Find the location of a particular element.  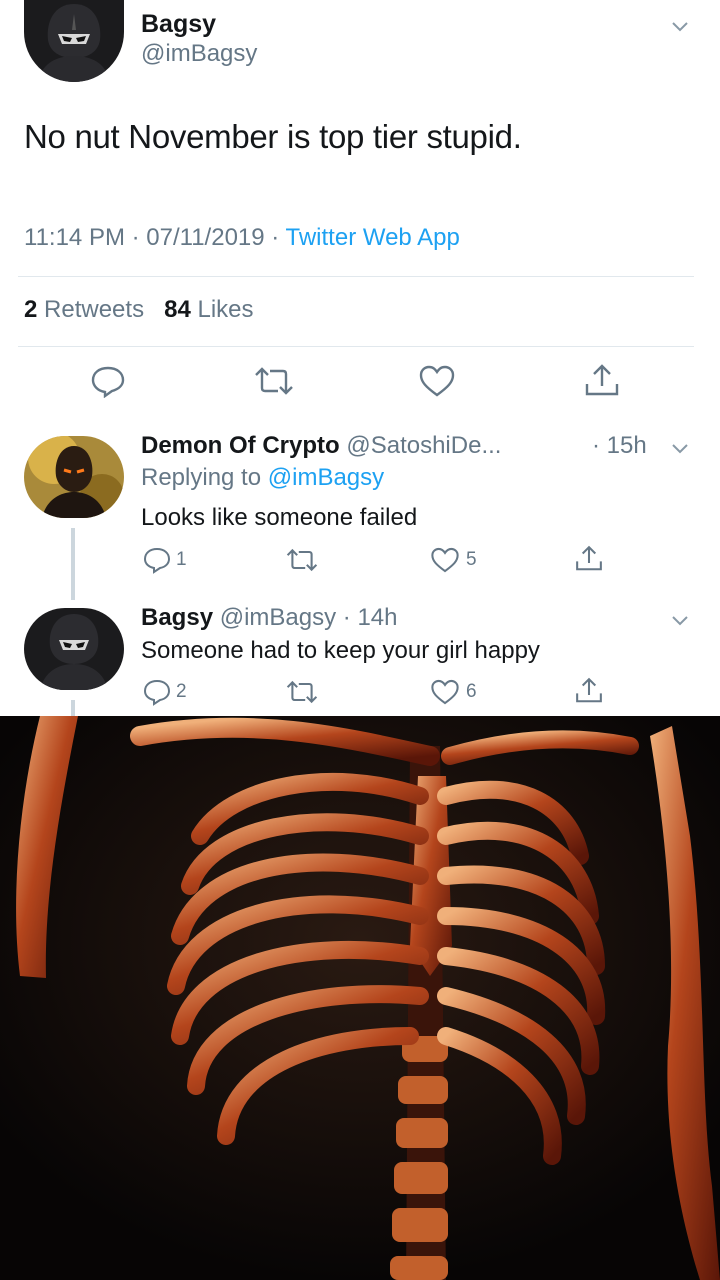

replying-prefix: Replying to is located at coordinates (201, 477).